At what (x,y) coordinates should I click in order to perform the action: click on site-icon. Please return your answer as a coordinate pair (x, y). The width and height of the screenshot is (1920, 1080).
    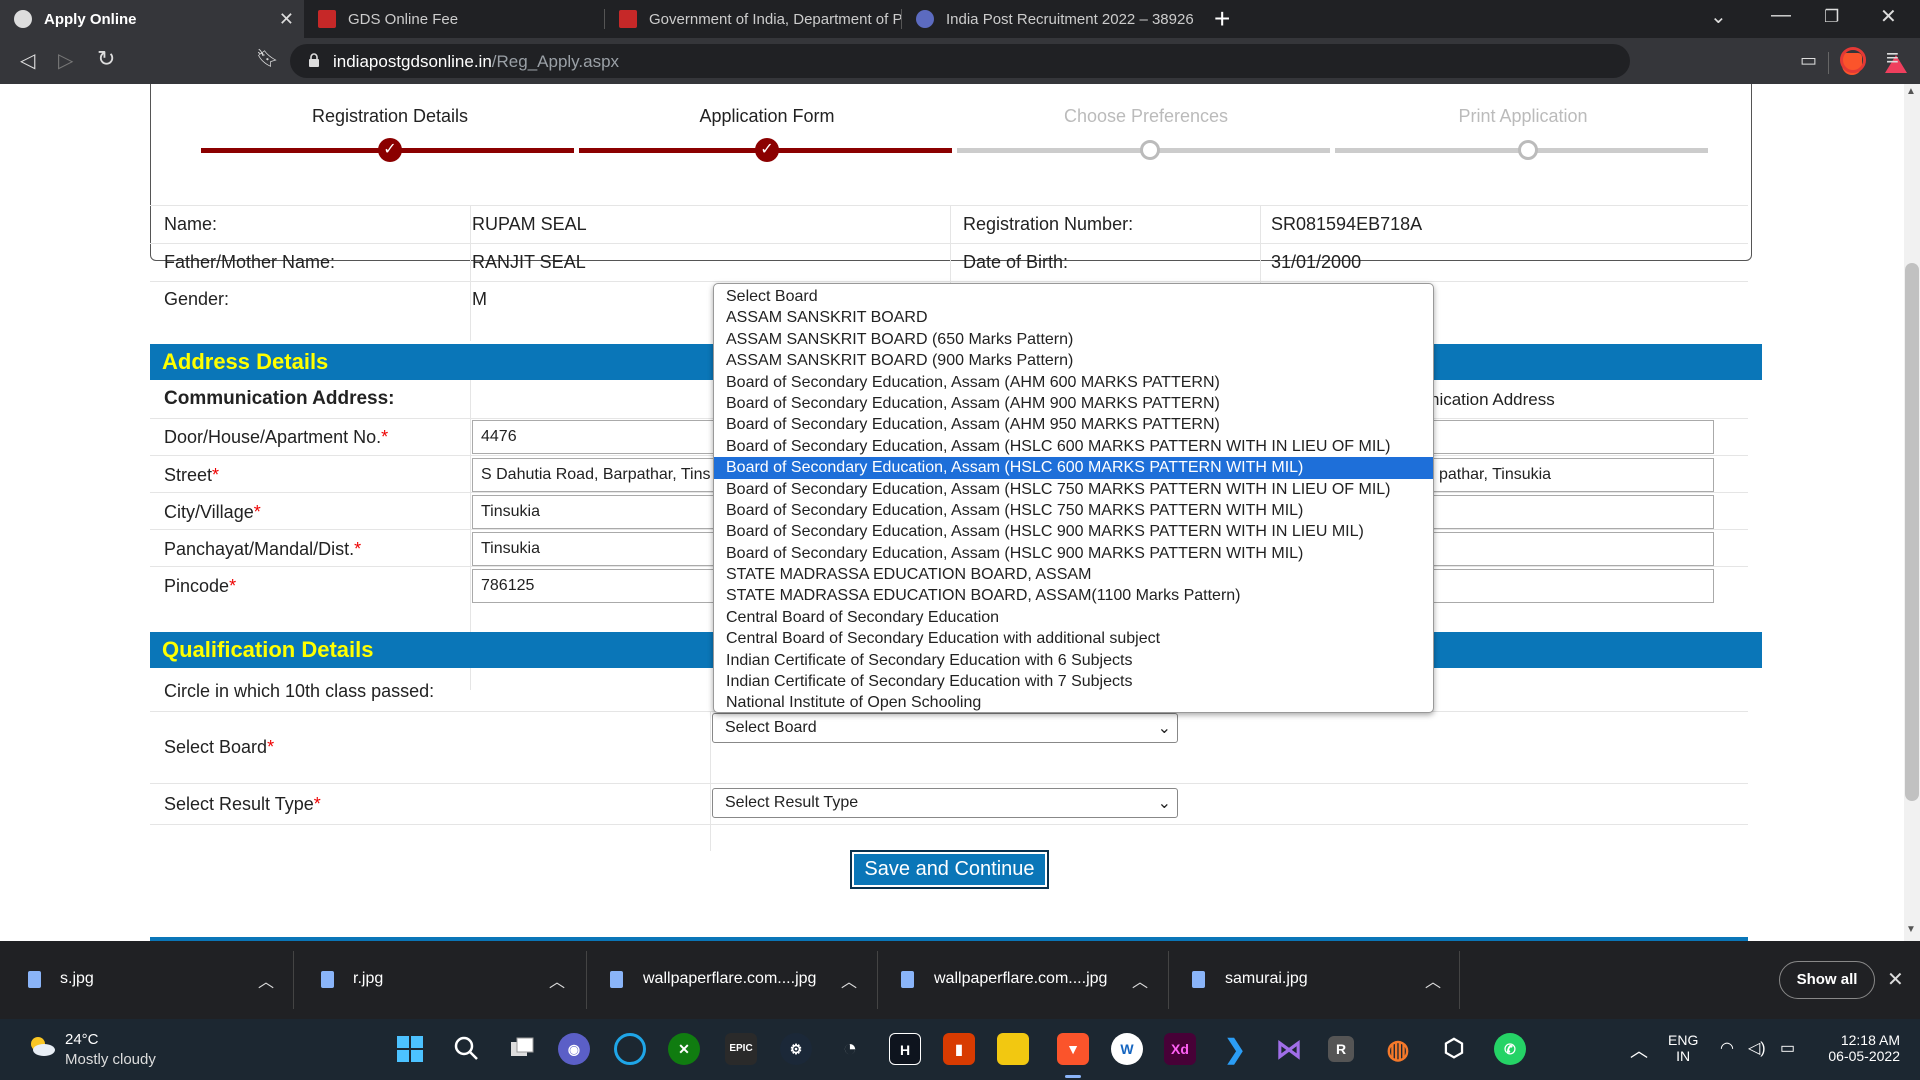
    Looking at the image, I should click on (925, 19).